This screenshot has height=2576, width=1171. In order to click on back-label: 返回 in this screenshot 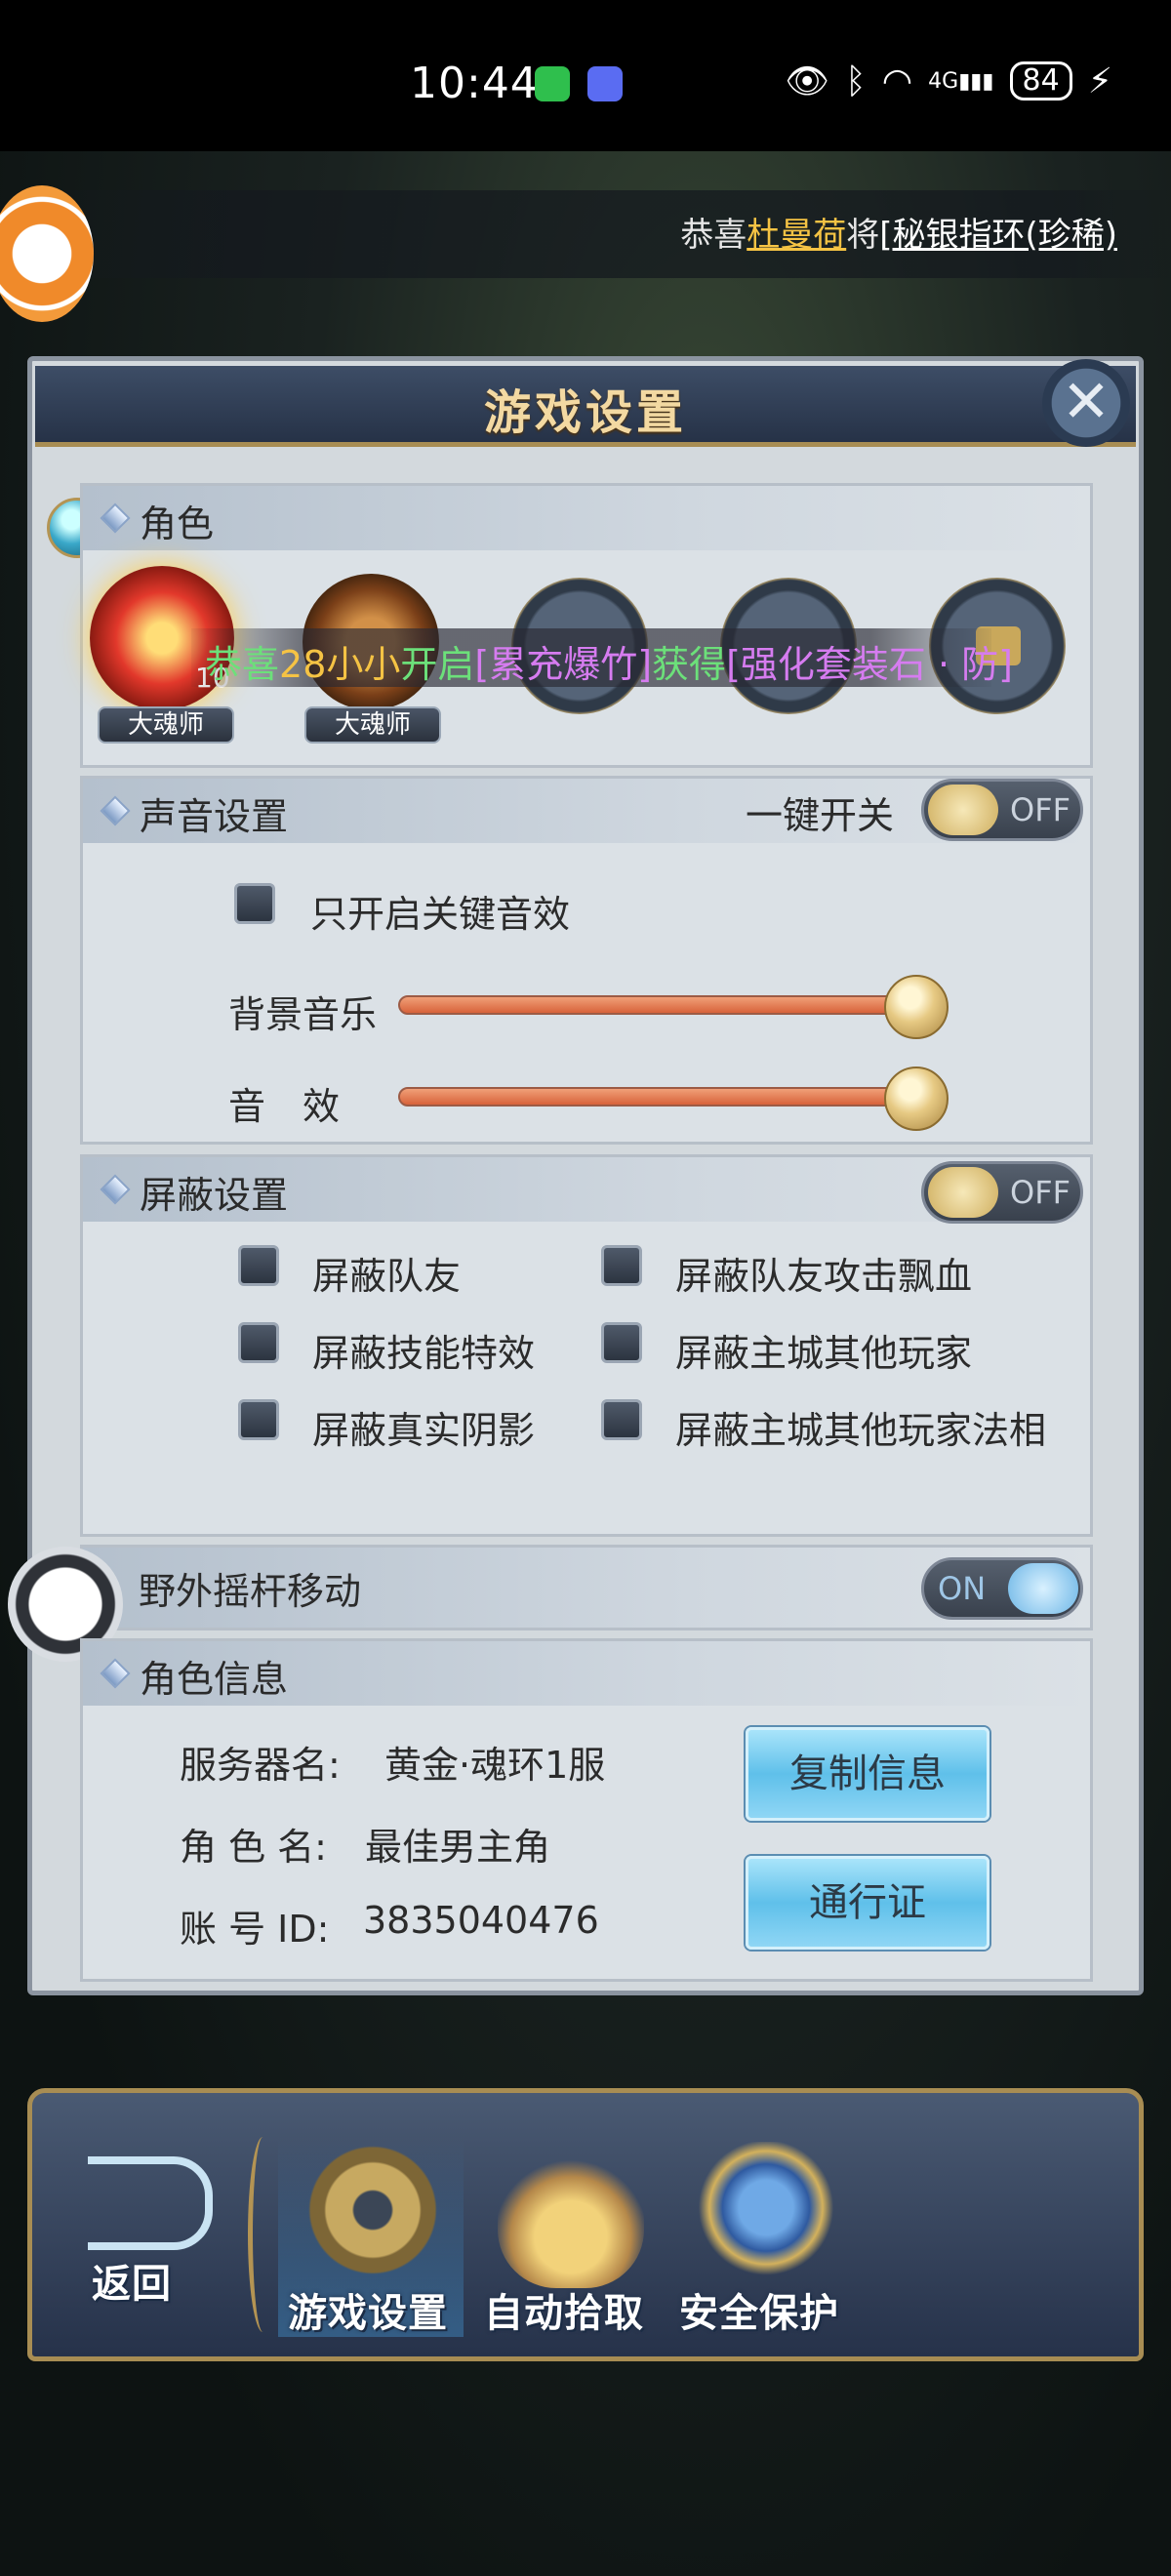, I will do `click(132, 2284)`.